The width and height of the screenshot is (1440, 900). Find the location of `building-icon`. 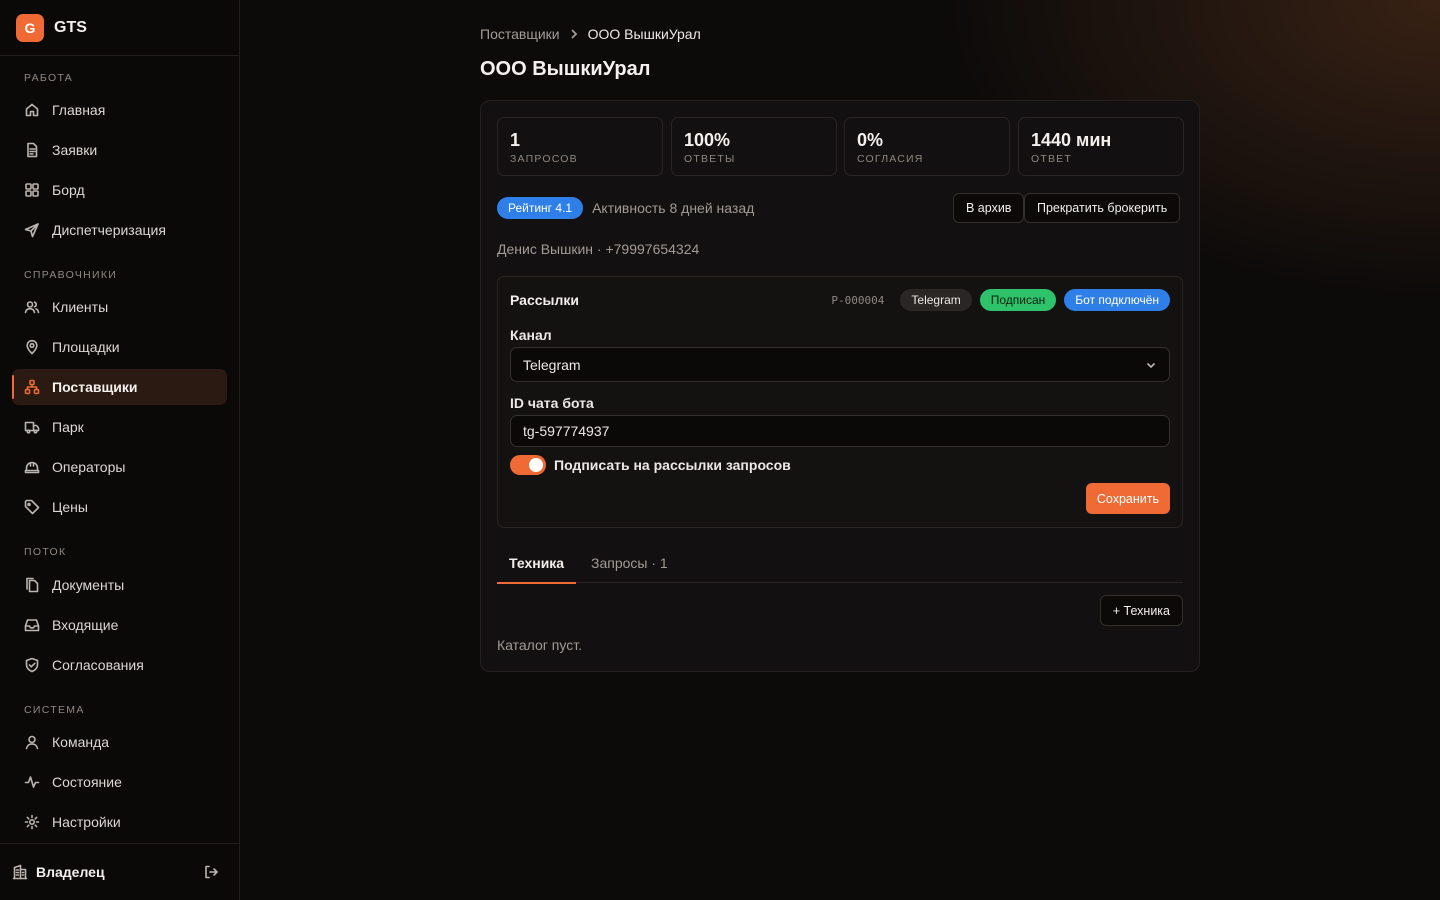

building-icon is located at coordinates (20, 872).